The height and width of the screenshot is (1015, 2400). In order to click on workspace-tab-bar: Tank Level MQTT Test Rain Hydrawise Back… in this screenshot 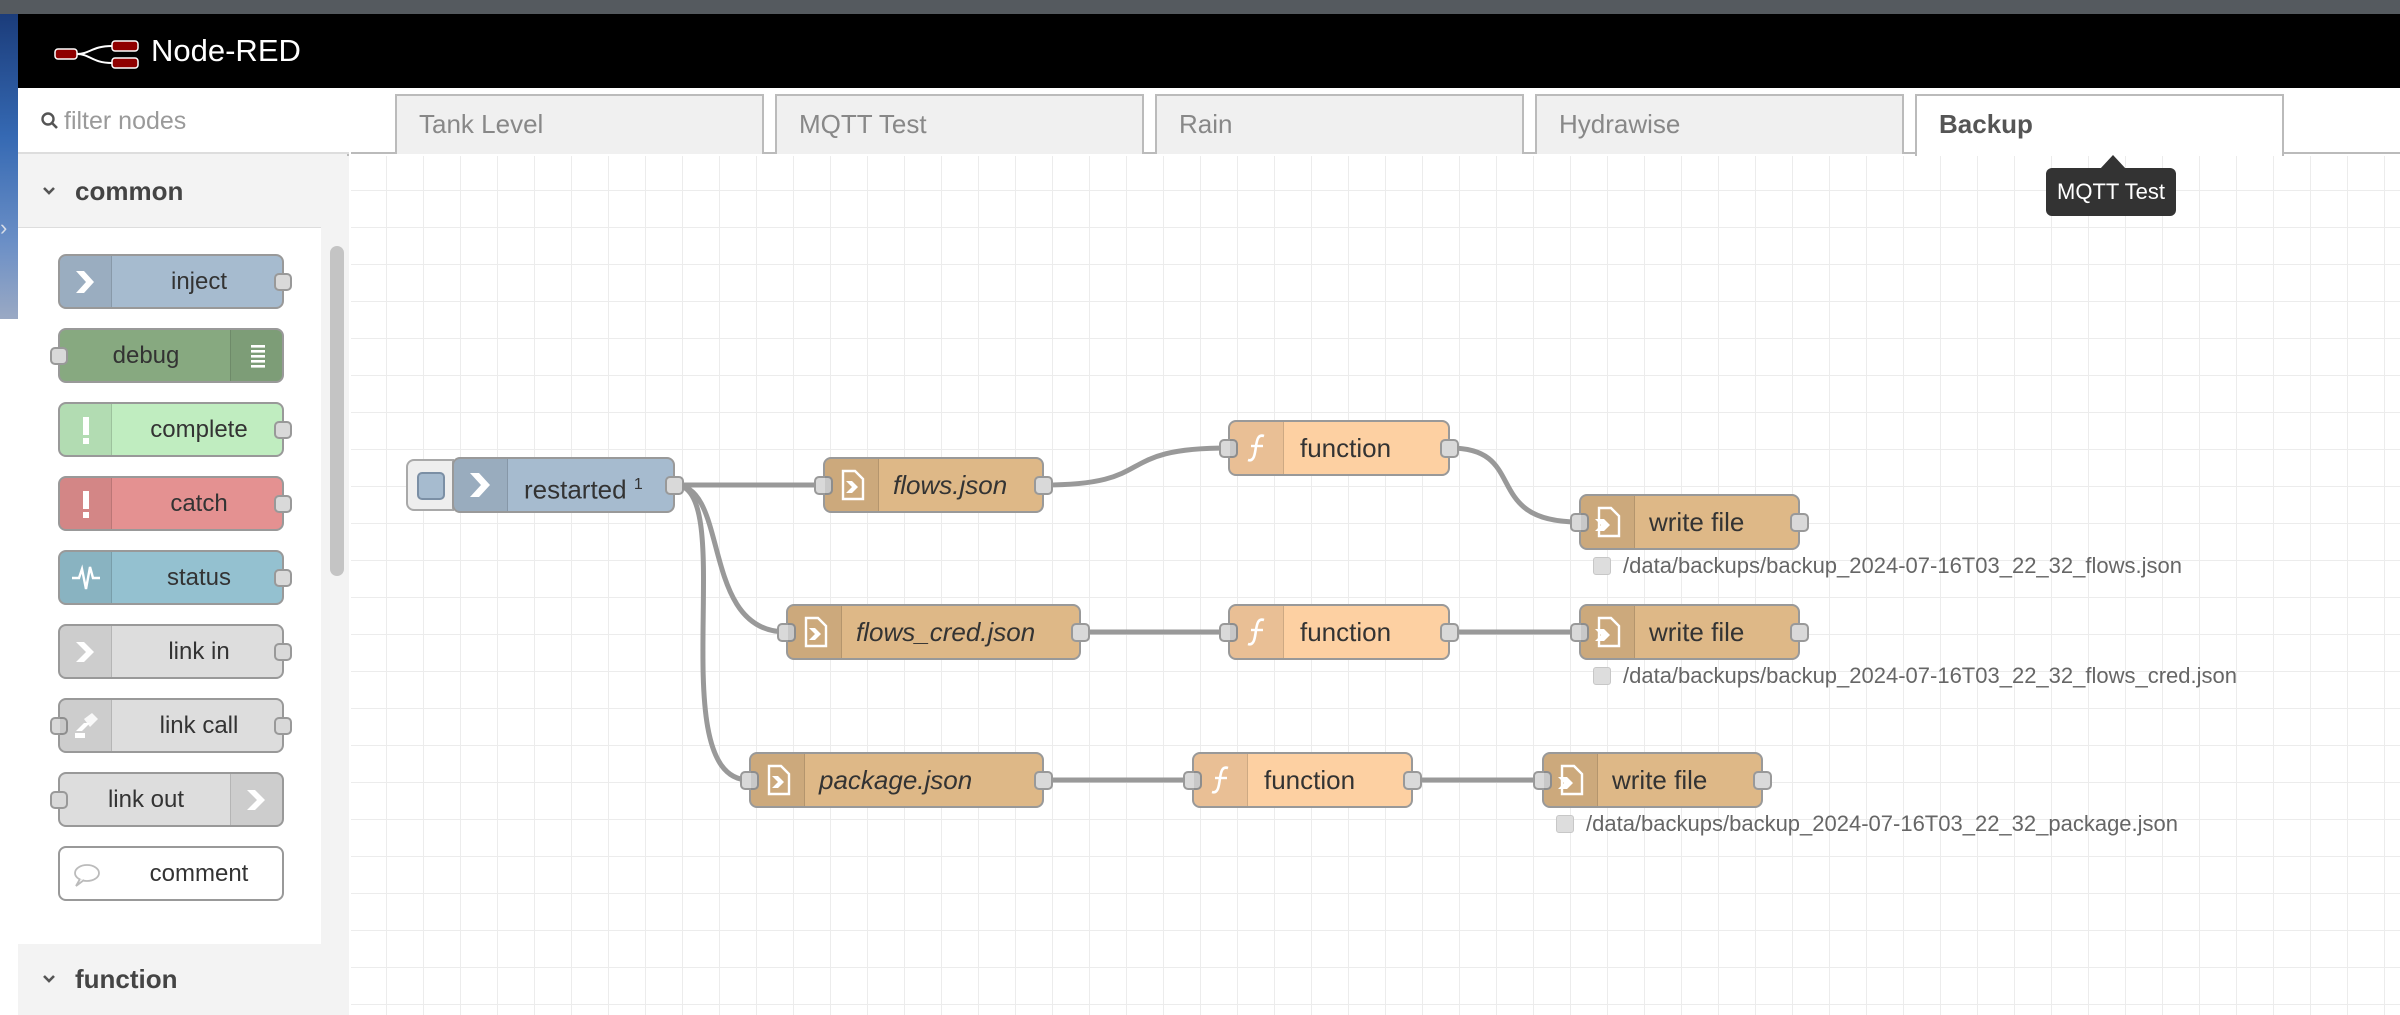, I will do `click(1375, 122)`.